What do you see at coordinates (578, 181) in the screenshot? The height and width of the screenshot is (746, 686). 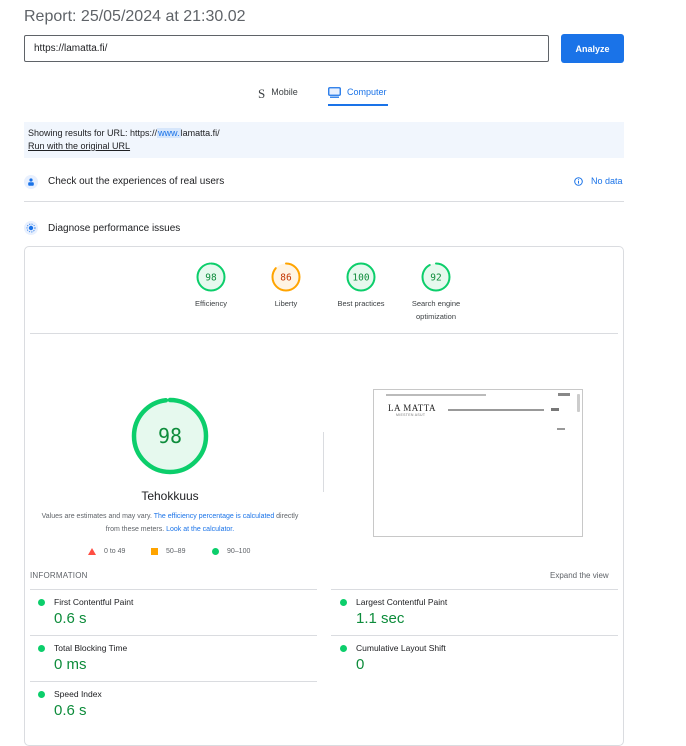 I see `info-icon` at bounding box center [578, 181].